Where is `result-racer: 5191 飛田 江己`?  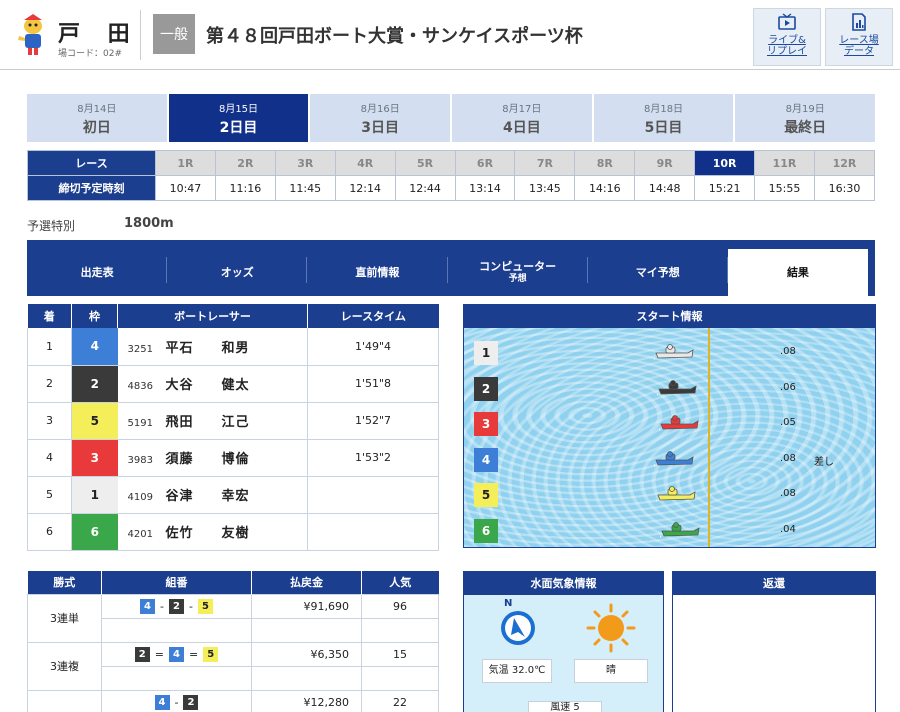 result-racer: 5191 飛田 江己 is located at coordinates (212, 421).